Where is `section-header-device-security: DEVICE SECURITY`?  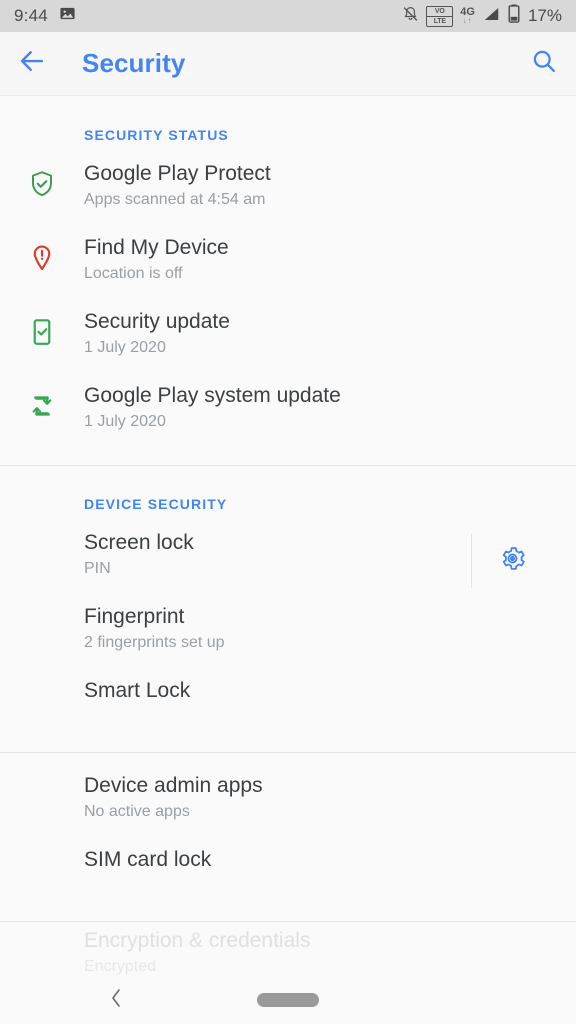
section-header-device-security: DEVICE SECURITY is located at coordinates (156, 504).